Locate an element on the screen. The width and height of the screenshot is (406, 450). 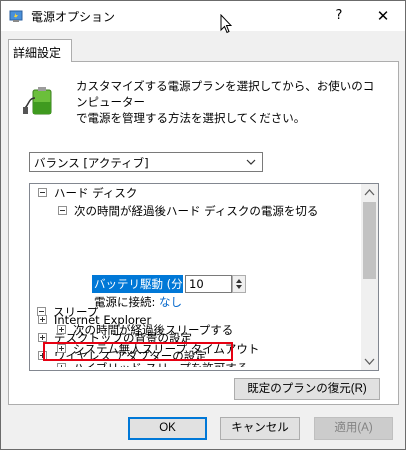
power-plan-value: バランス [アクティブ] is located at coordinates (91, 163).